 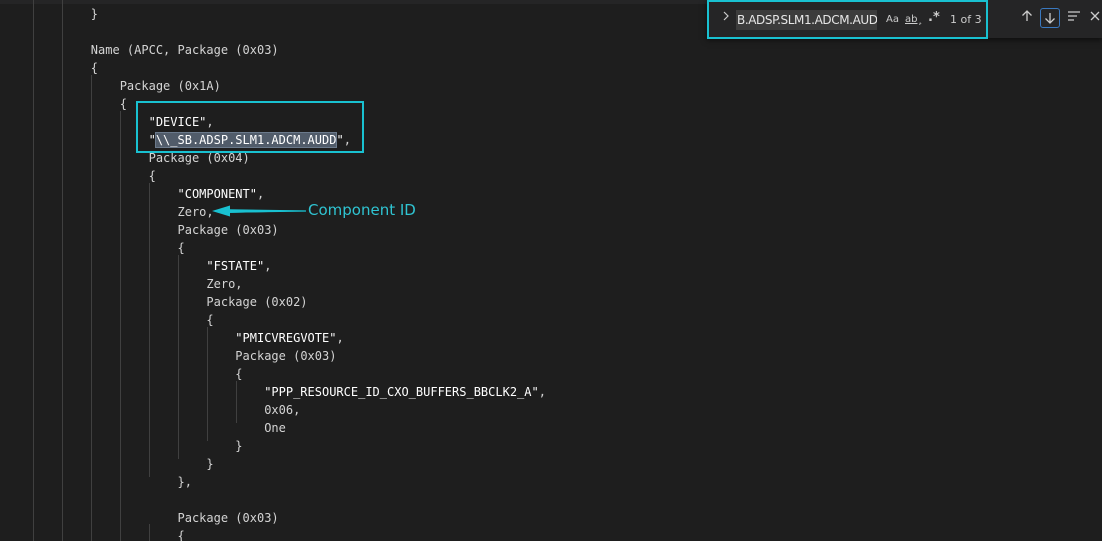 What do you see at coordinates (1095, 19) in the screenshot?
I see `close-icon` at bounding box center [1095, 19].